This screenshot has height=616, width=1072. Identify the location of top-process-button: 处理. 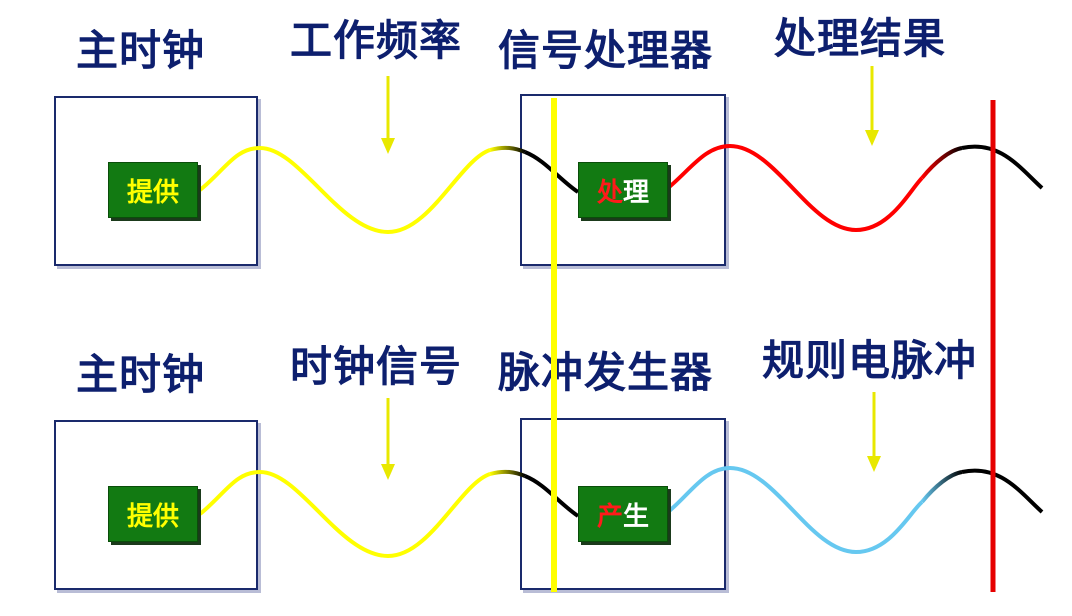
(623, 190).